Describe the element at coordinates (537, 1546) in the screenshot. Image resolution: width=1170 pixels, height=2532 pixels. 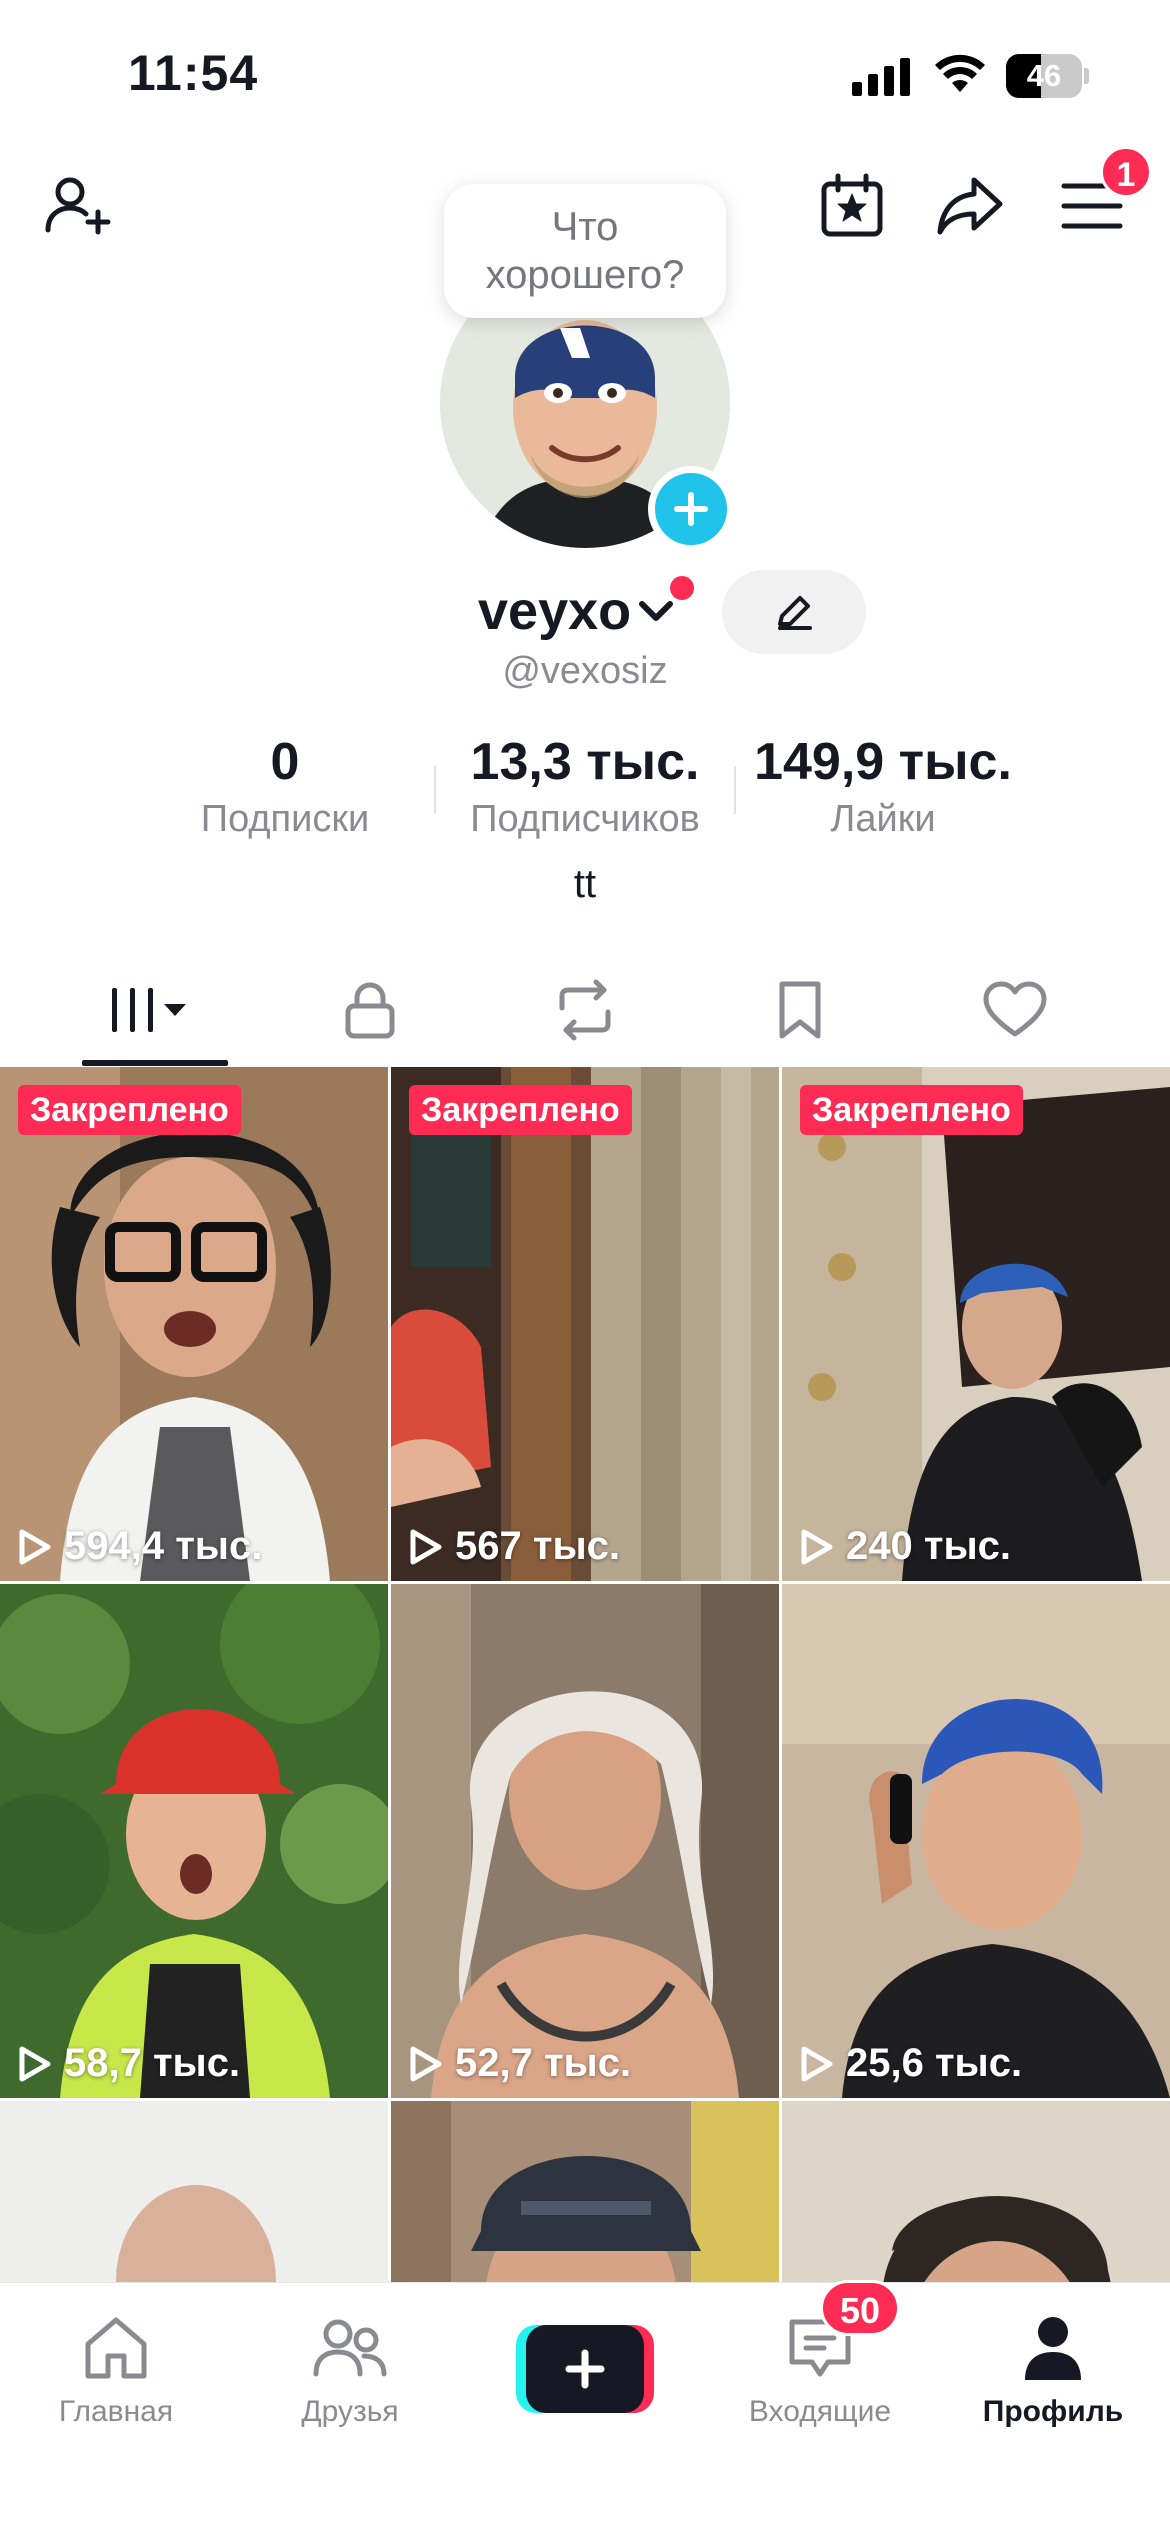
I see `view-count-text: 567 тыс.` at that location.